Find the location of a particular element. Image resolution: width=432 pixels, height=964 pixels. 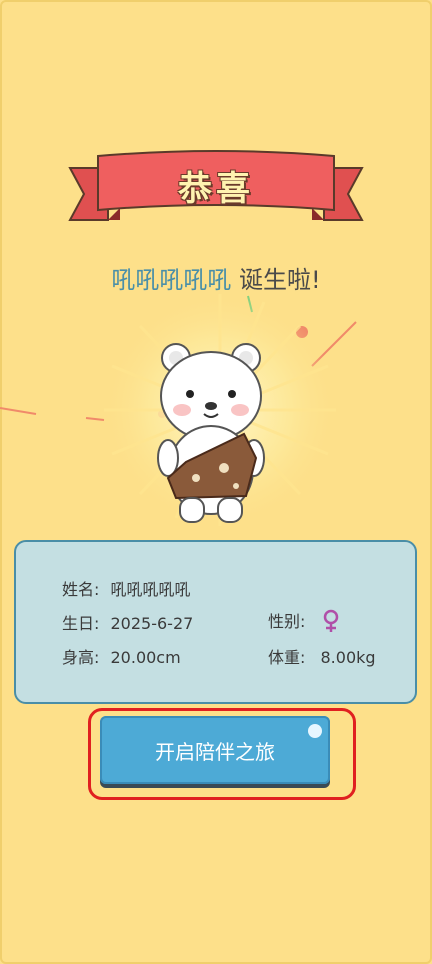

height-row: 身高: 20.00cm is located at coordinates (121, 656).